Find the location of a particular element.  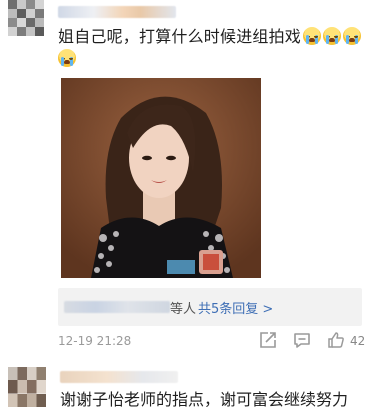

timestamp: 12-19 21:28 is located at coordinates (95, 341).